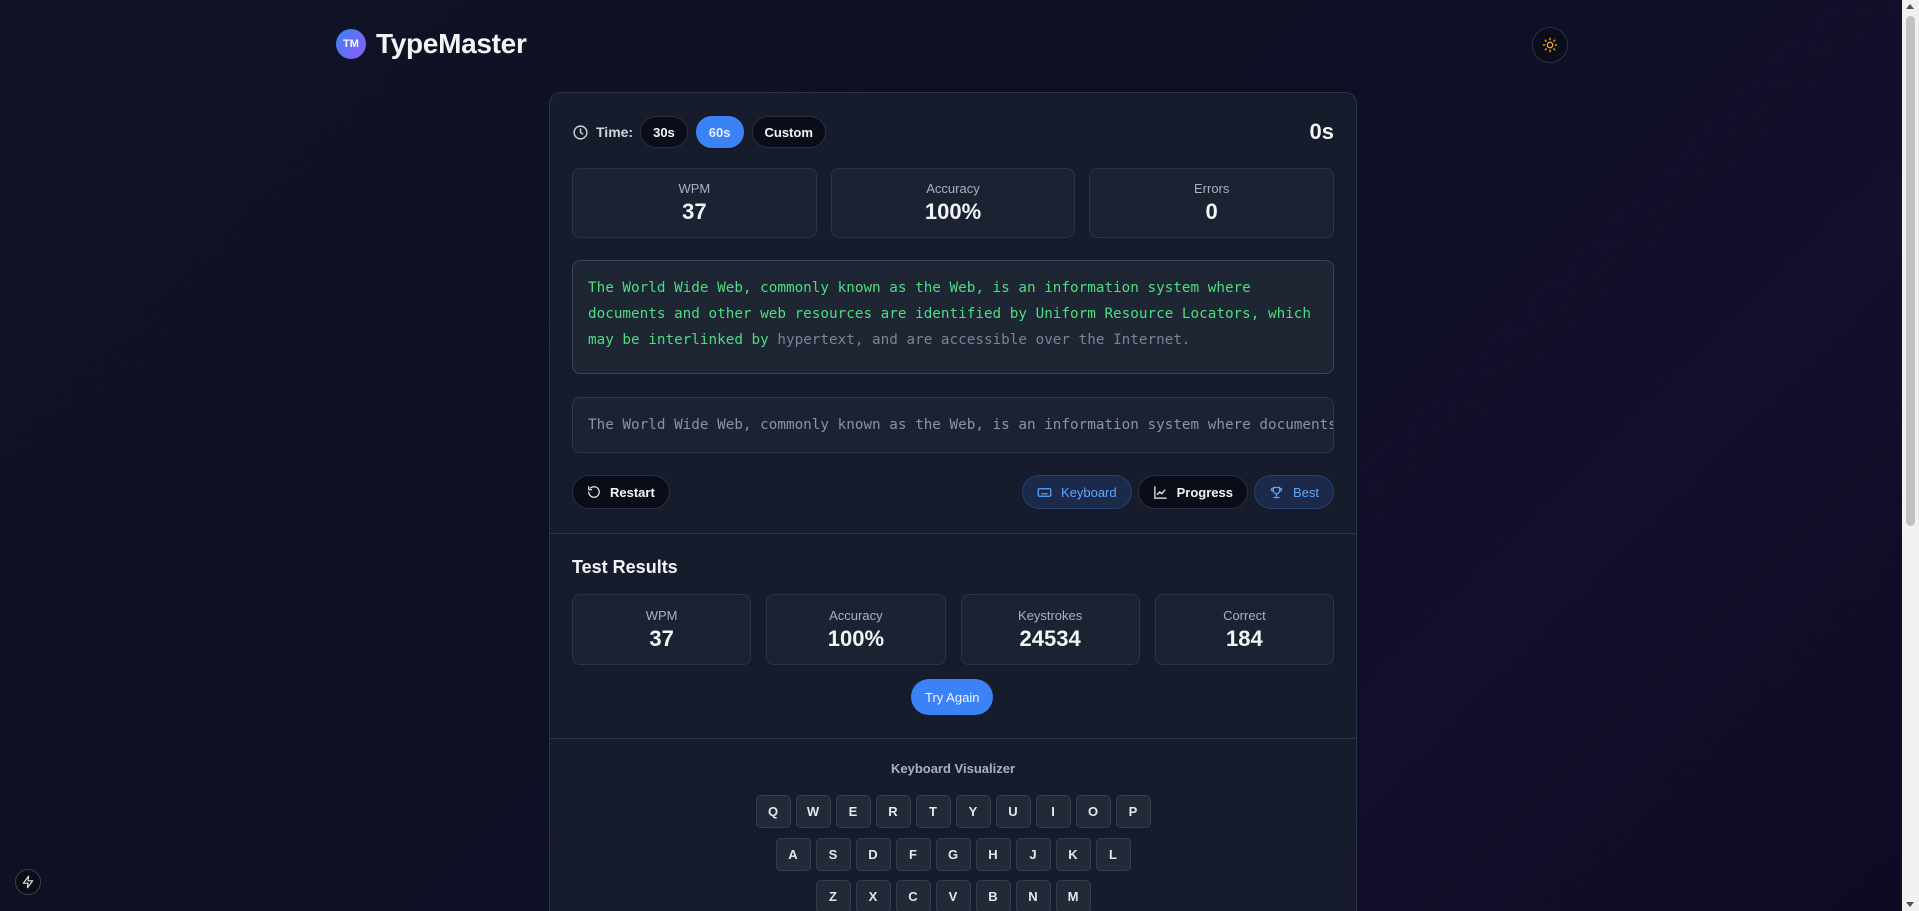 The image size is (1919, 911). What do you see at coordinates (1073, 854) in the screenshot?
I see `key-k: K` at bounding box center [1073, 854].